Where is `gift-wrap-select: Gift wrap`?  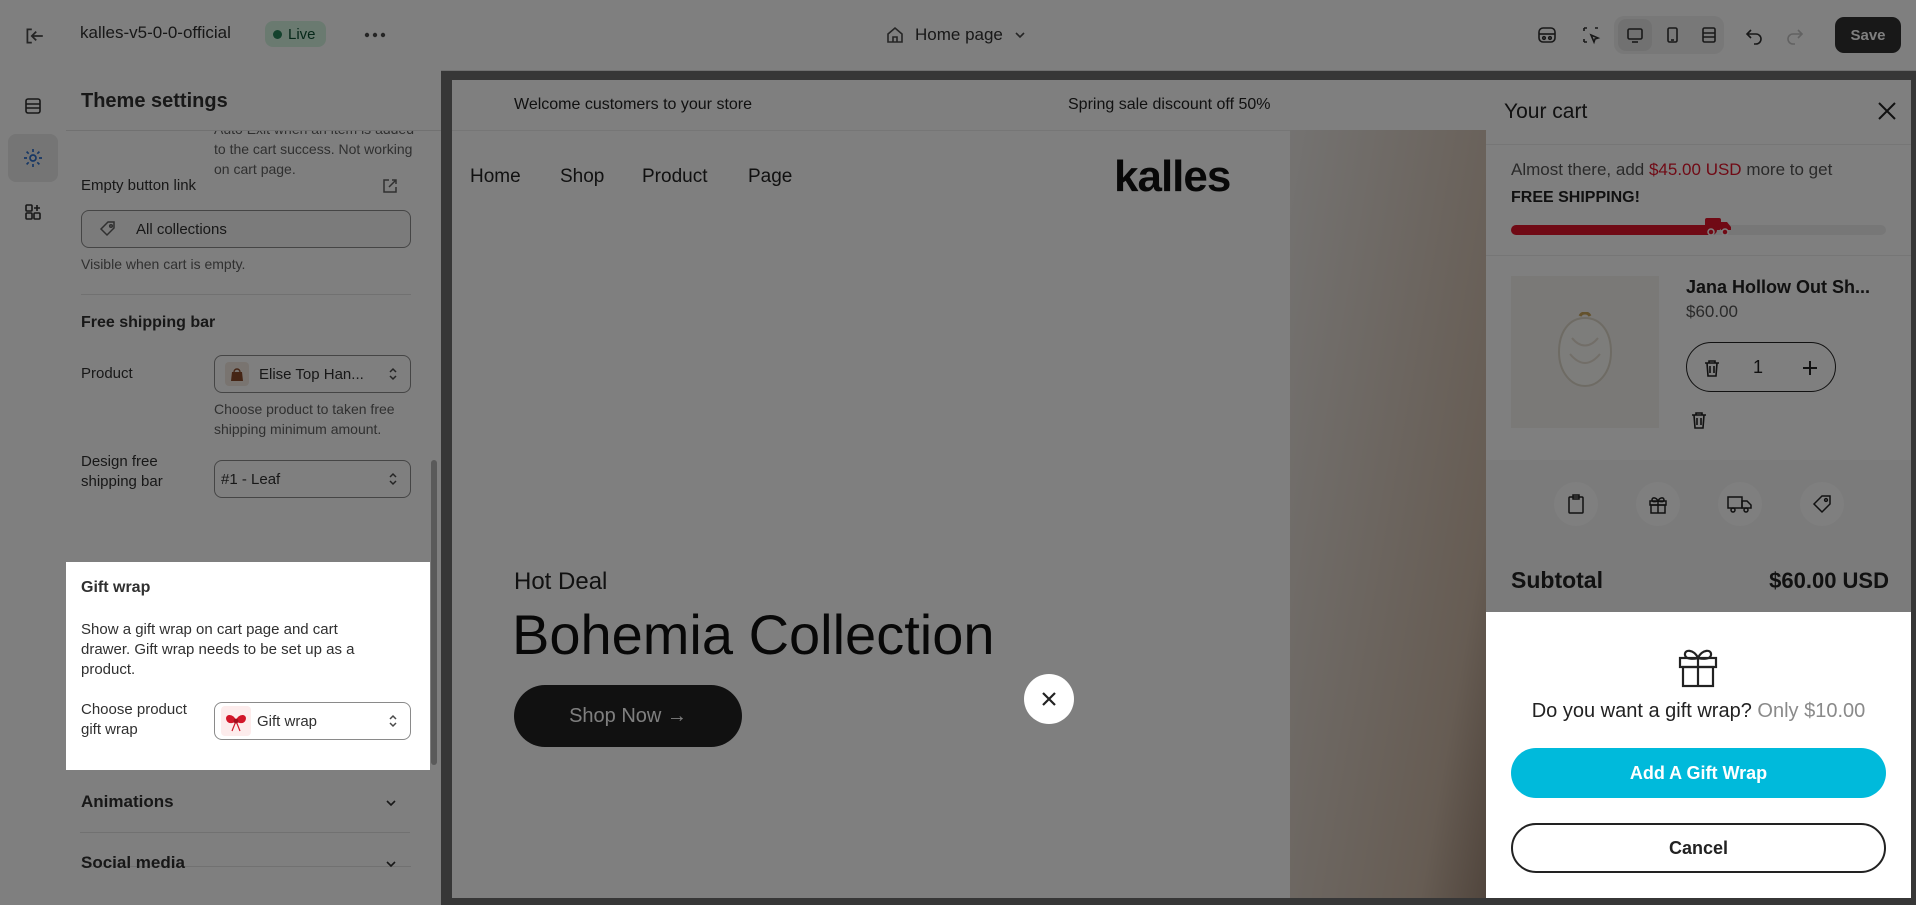 gift-wrap-select: Gift wrap is located at coordinates (312, 721).